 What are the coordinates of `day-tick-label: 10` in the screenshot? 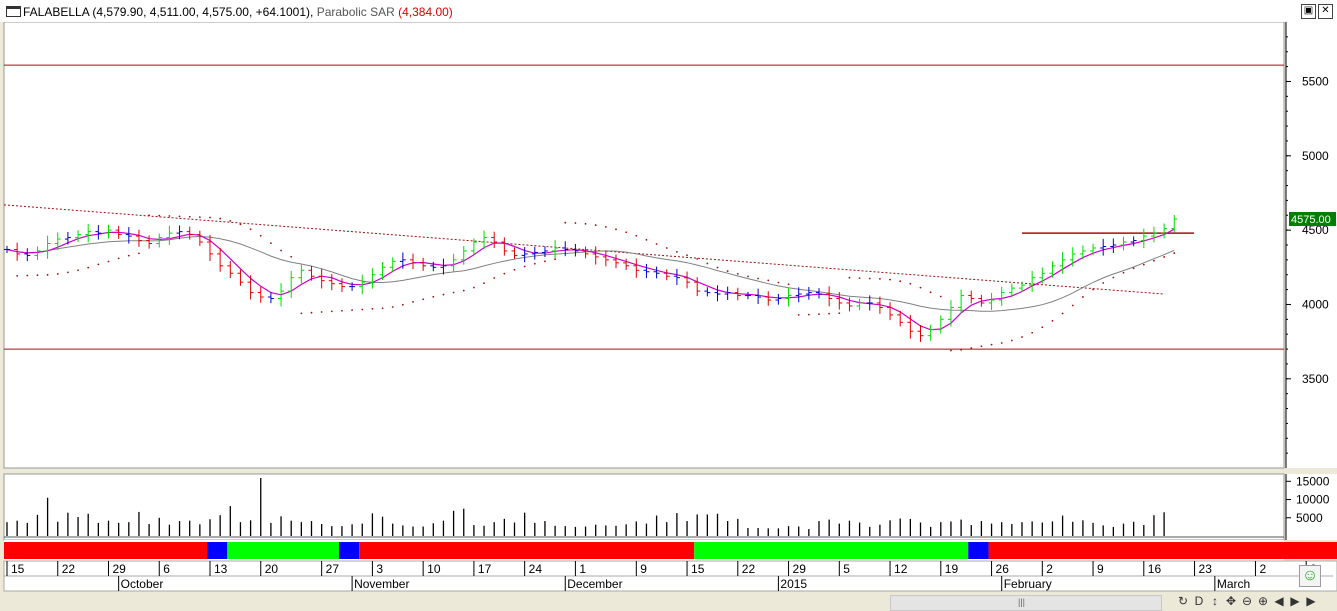 It's located at (434, 569).